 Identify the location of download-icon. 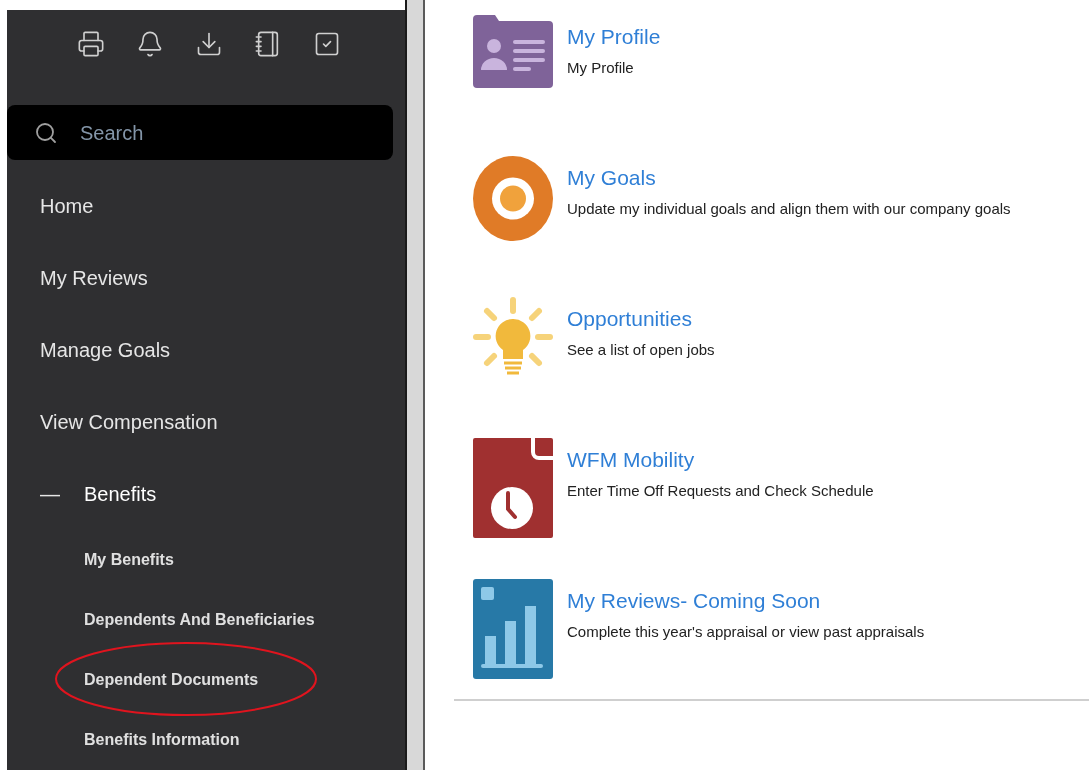
(209, 44).